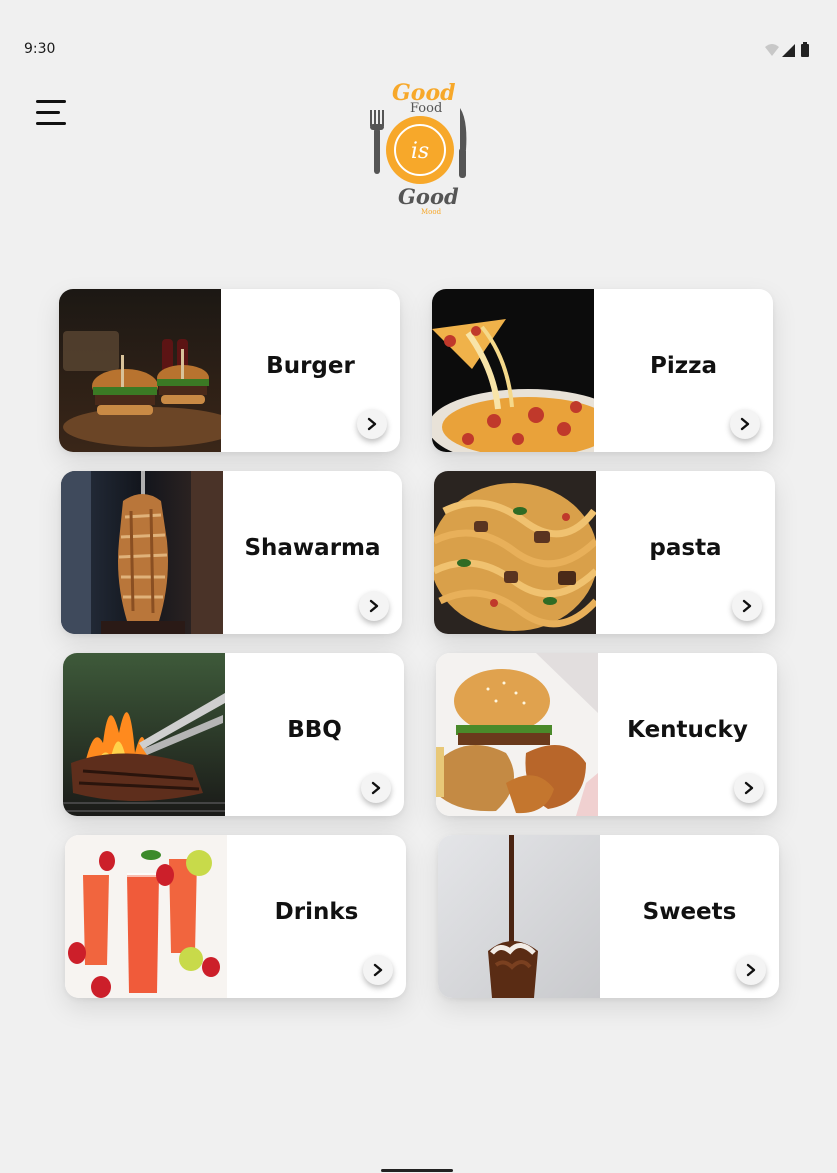  Describe the element at coordinates (608, 916) in the screenshot. I see `category-card-sweets: Sweets` at that location.